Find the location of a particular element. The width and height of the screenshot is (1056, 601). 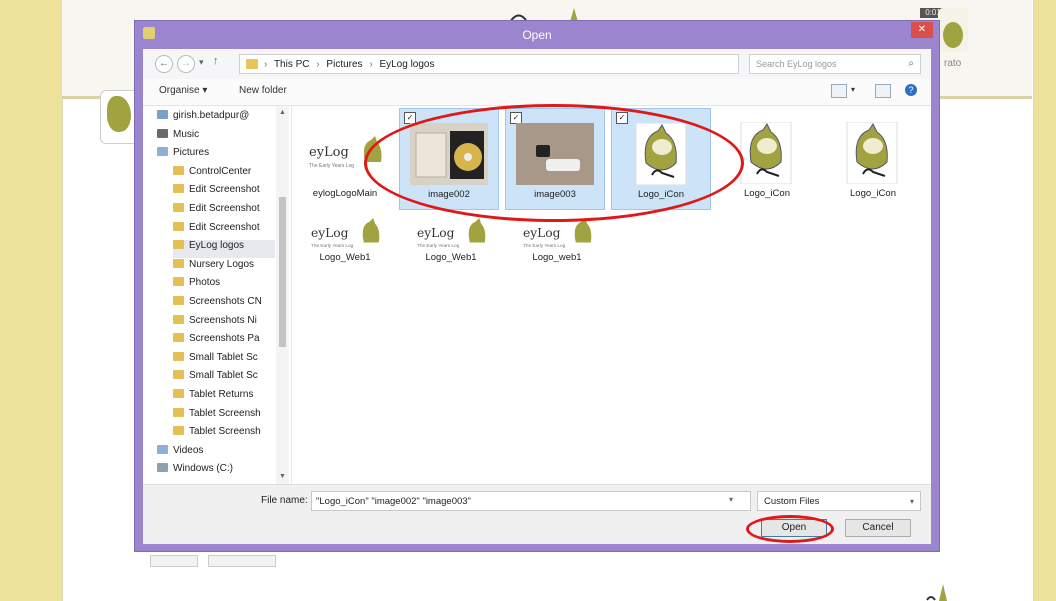

background-side-text: rato is located at coordinates (953, 63).